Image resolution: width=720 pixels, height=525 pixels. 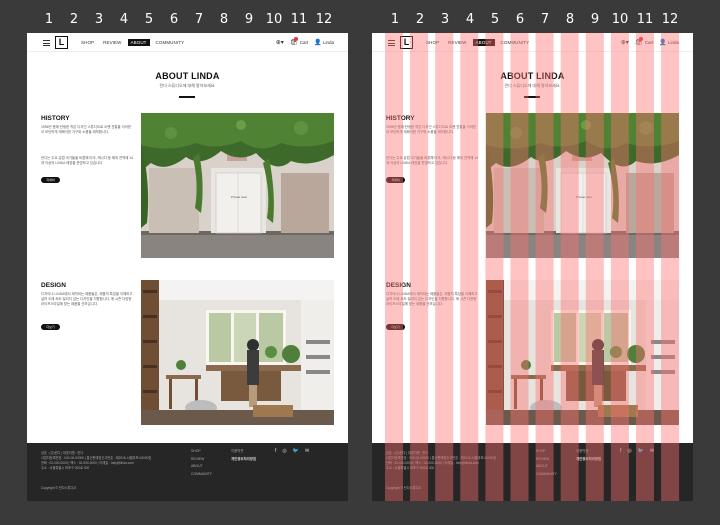 What do you see at coordinates (59, 488) in the screenshot?
I see `copyright: Copyright © 린다스튜디오` at bounding box center [59, 488].